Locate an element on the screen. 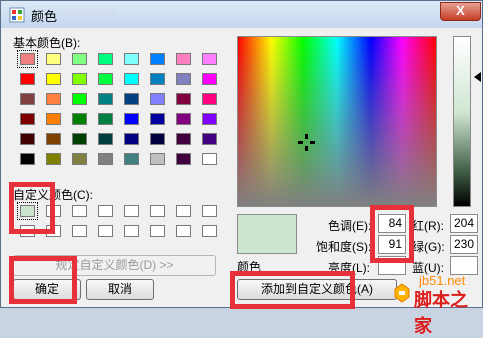 This screenshot has width=483, height=338. add-custom-color-button: 添加到自定义颜色(A) is located at coordinates (317, 289).